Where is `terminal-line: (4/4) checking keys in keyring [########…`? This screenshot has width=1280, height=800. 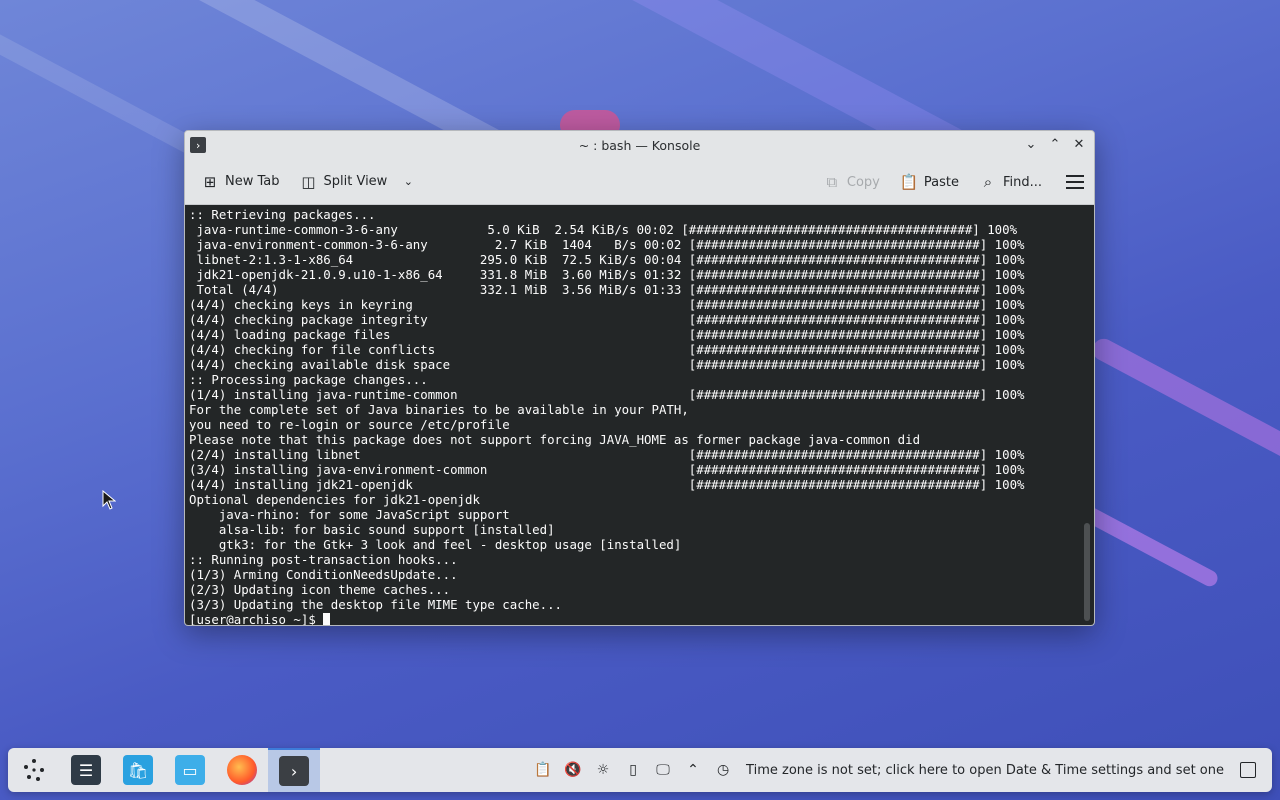 terminal-line: (4/4) checking keys in keyring [########… is located at coordinates (607, 304).